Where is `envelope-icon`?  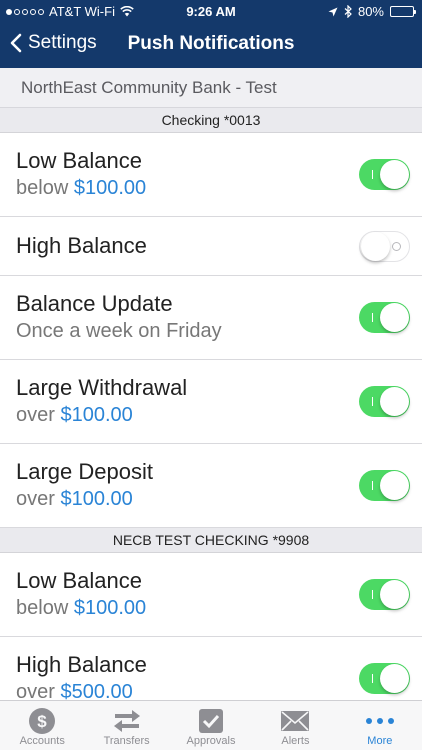
envelope-icon is located at coordinates (295, 721).